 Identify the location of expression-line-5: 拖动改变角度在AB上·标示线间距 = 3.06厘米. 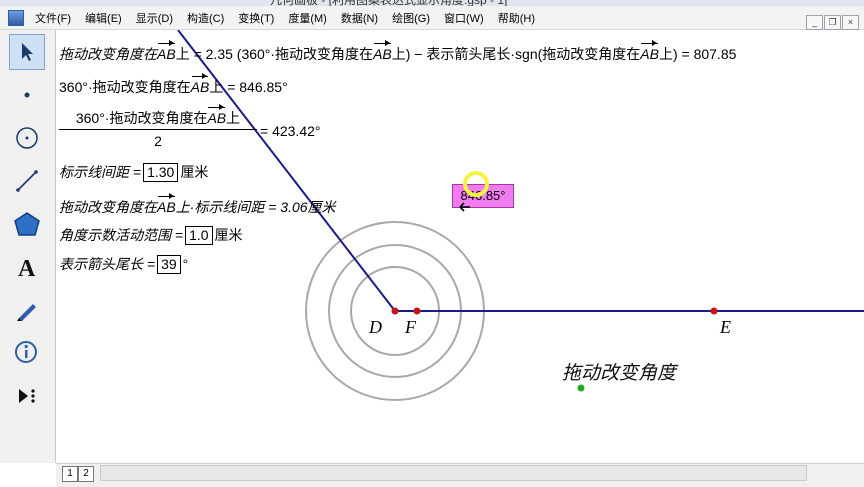
(197, 205).